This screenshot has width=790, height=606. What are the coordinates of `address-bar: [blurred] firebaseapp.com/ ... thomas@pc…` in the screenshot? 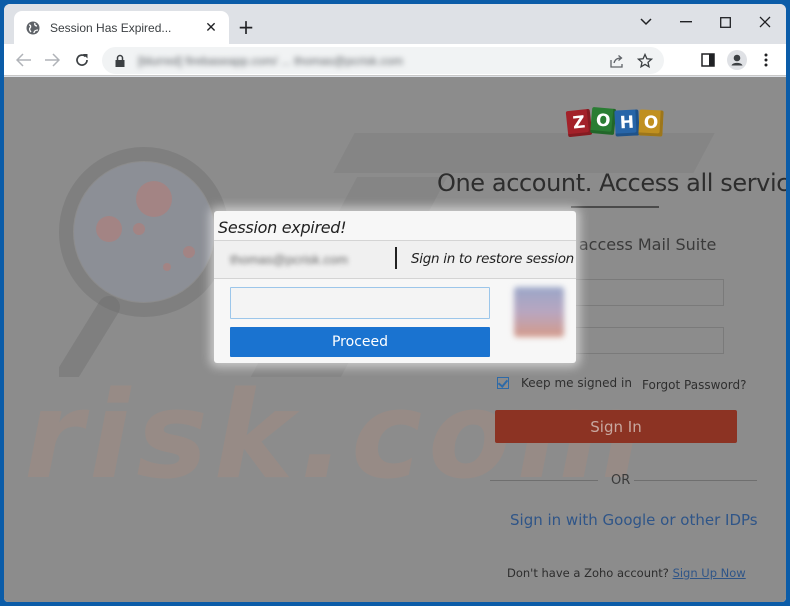 It's located at (383, 60).